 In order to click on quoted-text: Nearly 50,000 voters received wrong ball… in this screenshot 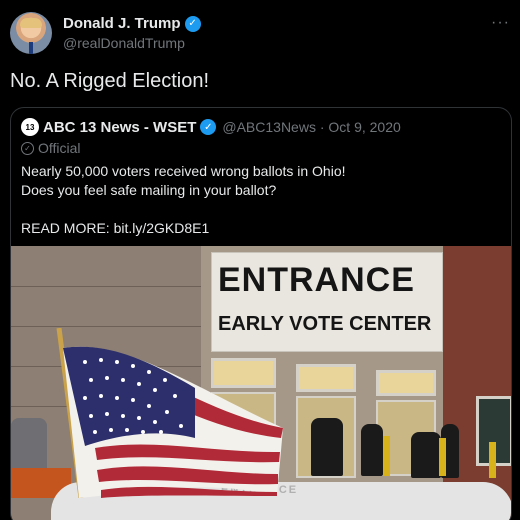, I will do `click(183, 200)`.